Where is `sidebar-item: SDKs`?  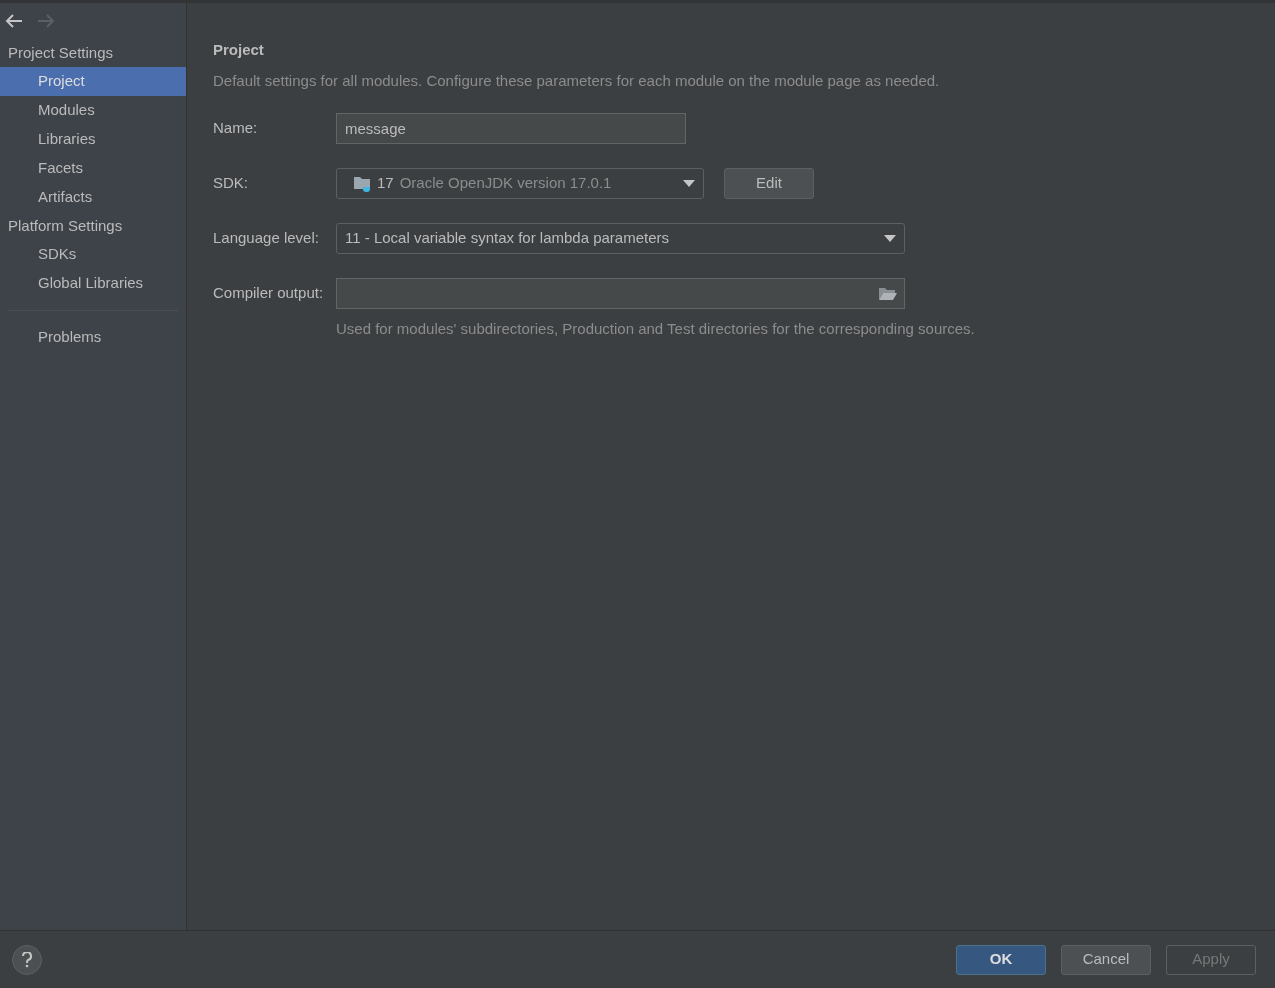 sidebar-item: SDKs is located at coordinates (93, 254).